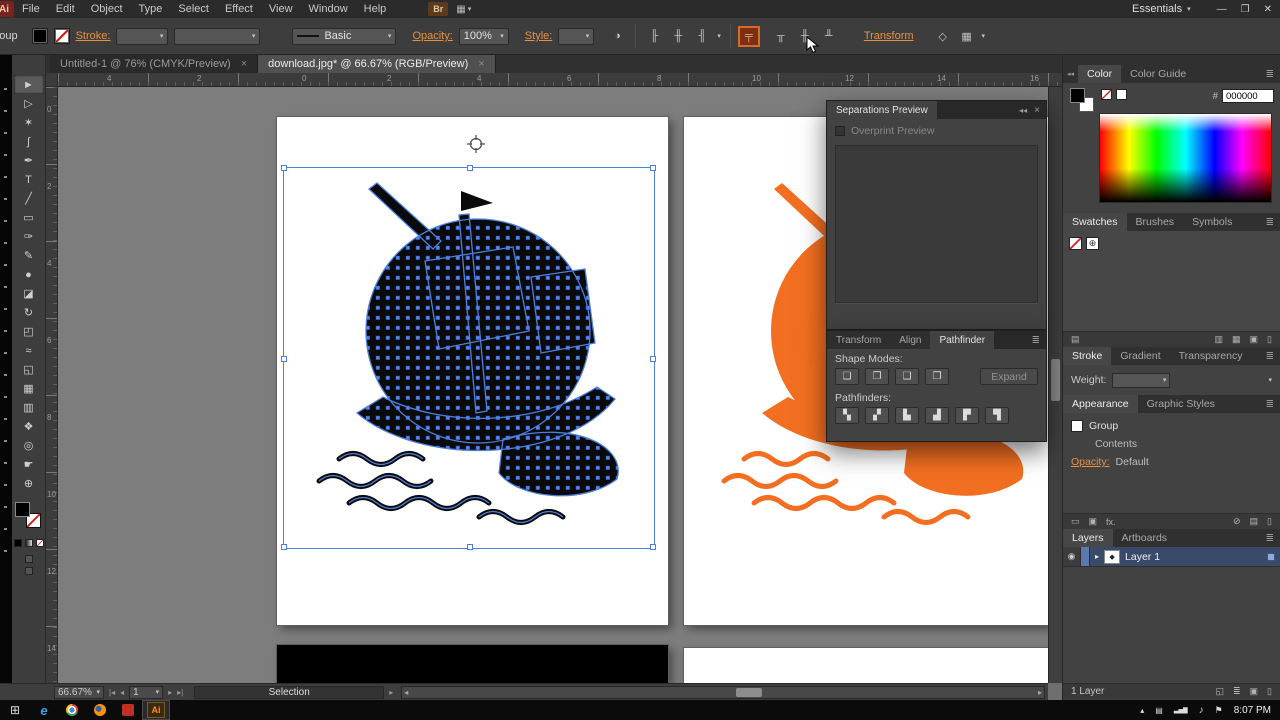  I want to click on color-mode-button, so click(17, 543).